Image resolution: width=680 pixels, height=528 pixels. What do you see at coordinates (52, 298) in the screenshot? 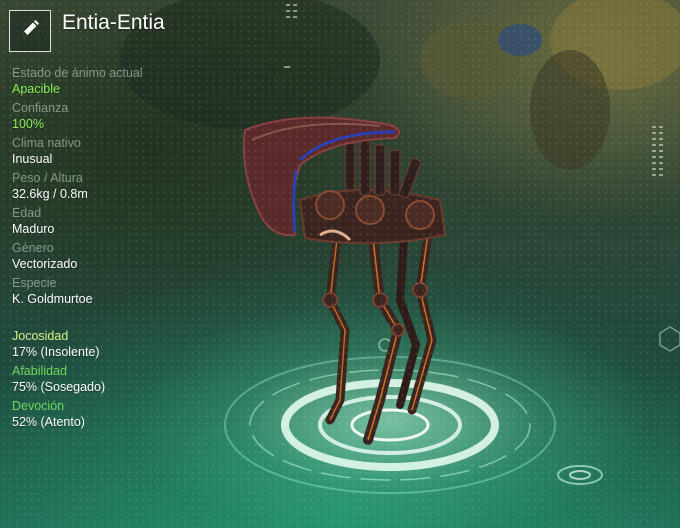
I see `stat-value: K. Goldmurtoe` at bounding box center [52, 298].